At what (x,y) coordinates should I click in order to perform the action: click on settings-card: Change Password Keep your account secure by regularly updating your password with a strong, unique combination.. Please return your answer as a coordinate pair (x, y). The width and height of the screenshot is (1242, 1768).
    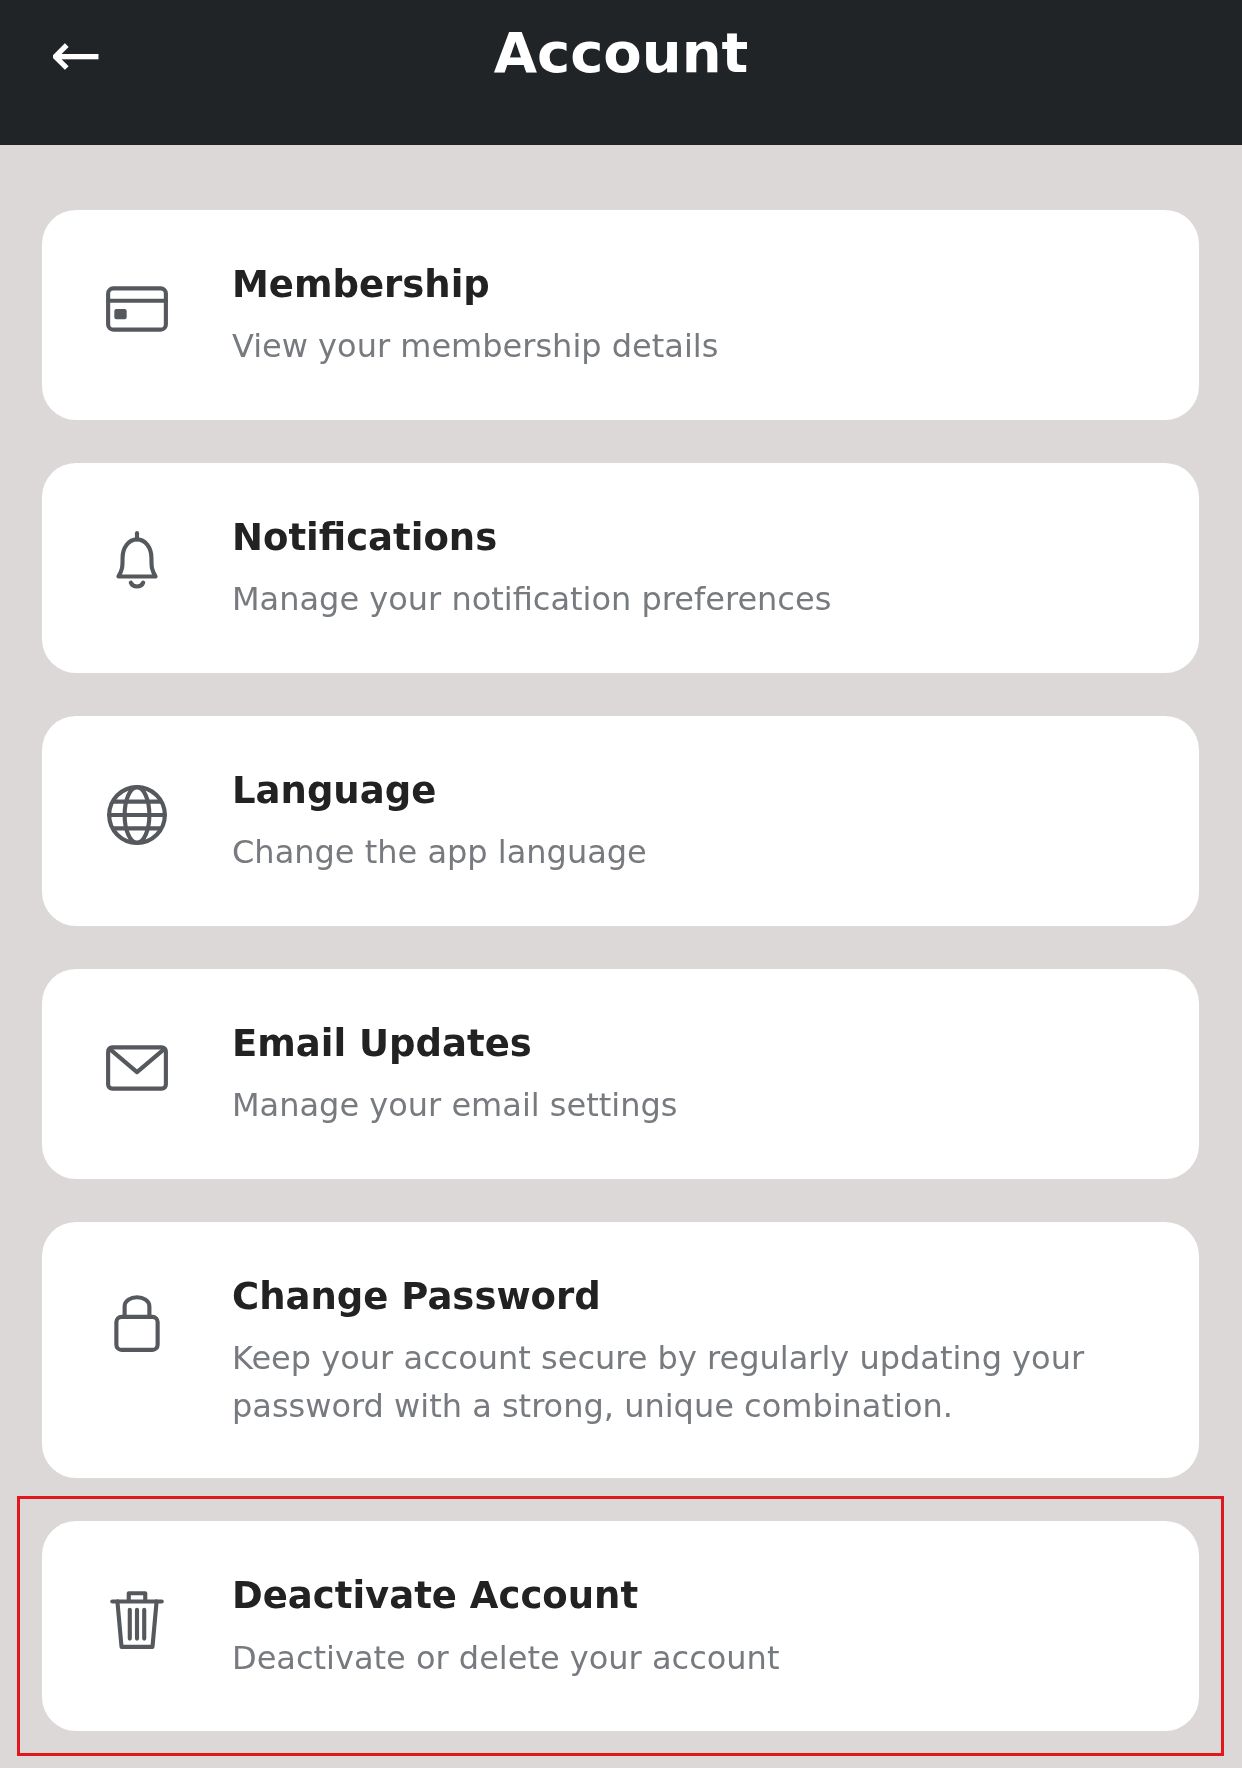
    Looking at the image, I should click on (620, 1350).